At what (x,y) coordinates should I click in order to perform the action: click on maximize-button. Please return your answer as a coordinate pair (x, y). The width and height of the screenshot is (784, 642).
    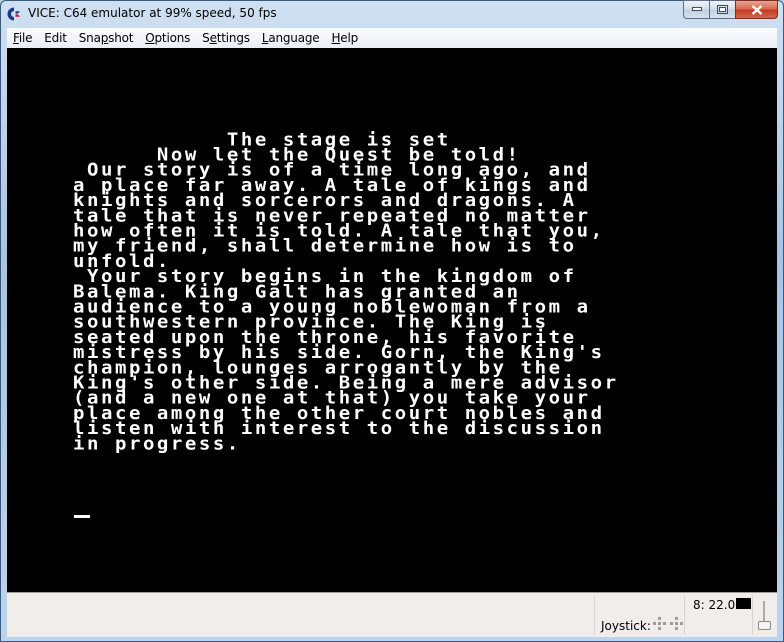
    Looking at the image, I should click on (722, 9).